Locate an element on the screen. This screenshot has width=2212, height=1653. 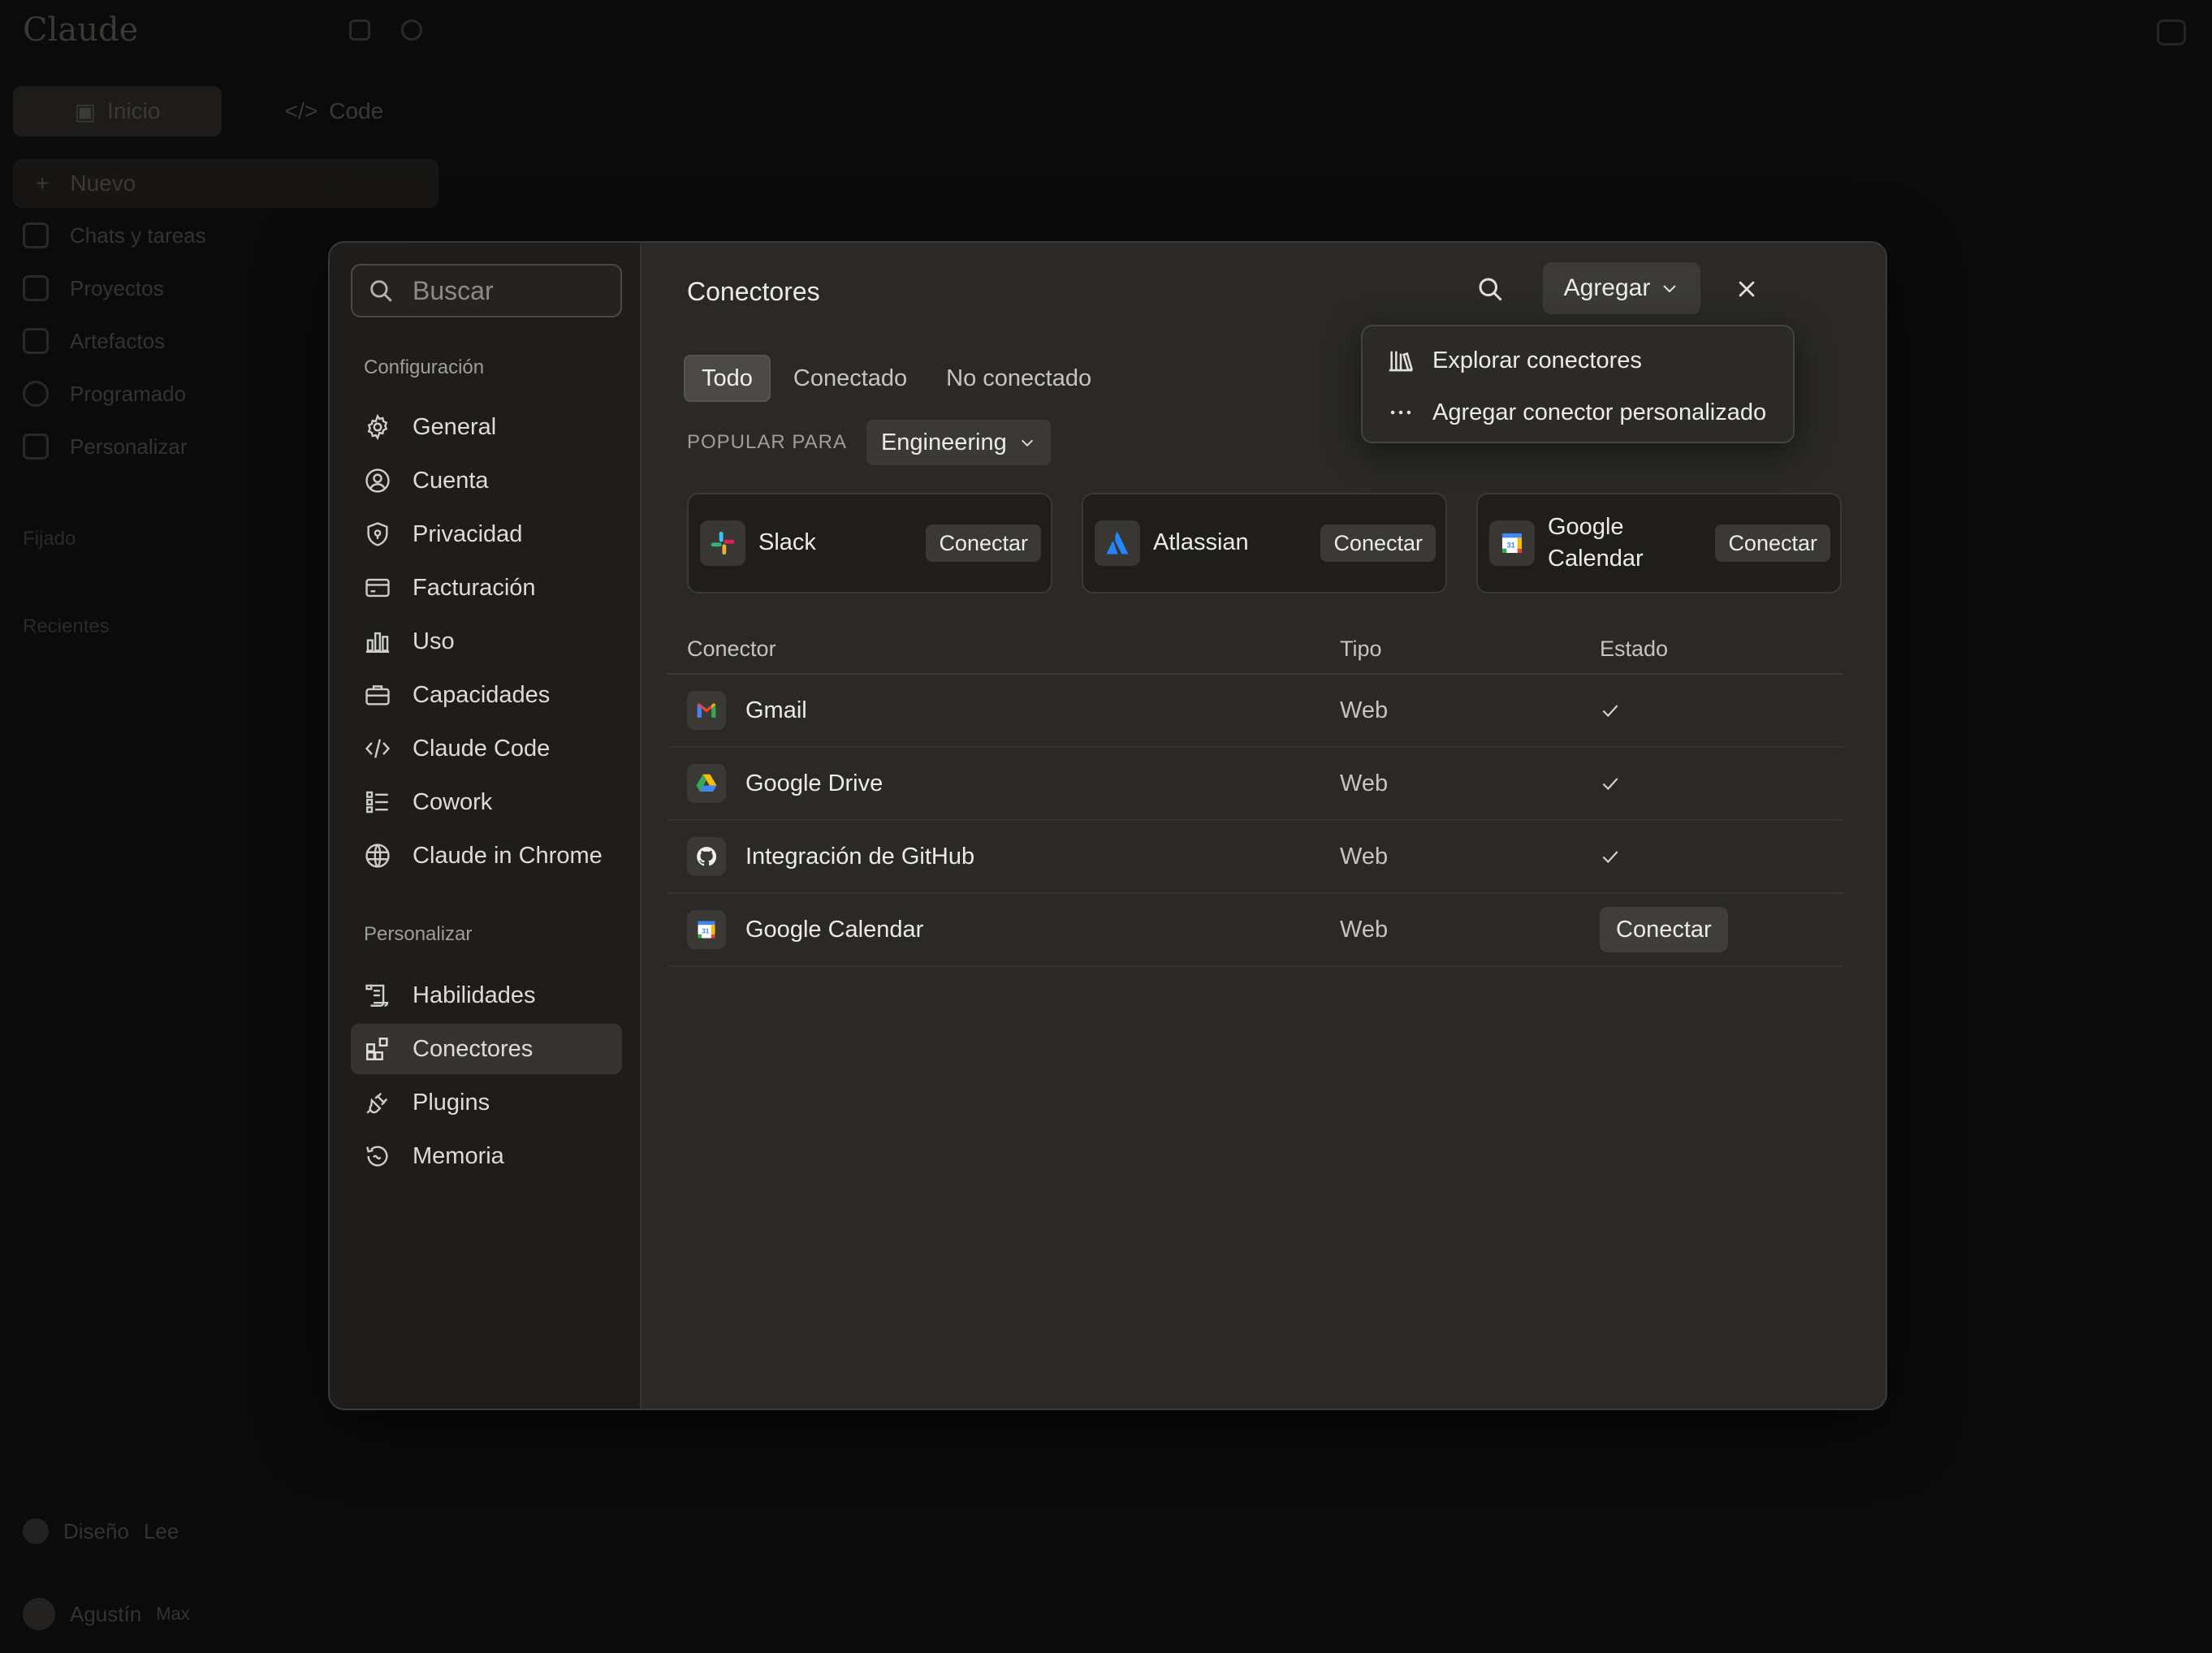
popular-for: POPULAR PARA Engineering is located at coordinates (869, 442).